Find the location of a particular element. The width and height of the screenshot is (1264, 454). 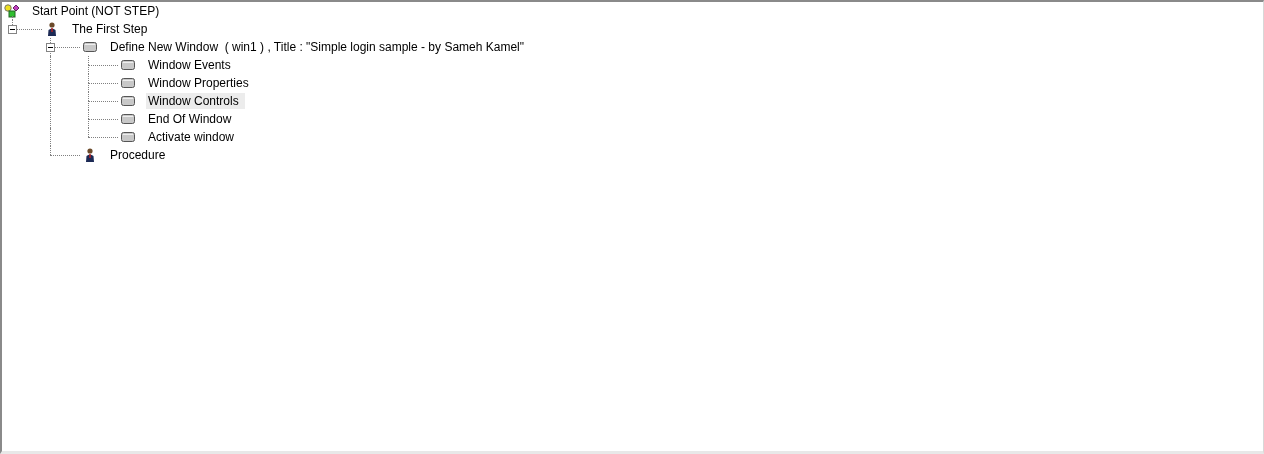

tree-item: Start Point (NOT STEP) is located at coordinates (98, 11).